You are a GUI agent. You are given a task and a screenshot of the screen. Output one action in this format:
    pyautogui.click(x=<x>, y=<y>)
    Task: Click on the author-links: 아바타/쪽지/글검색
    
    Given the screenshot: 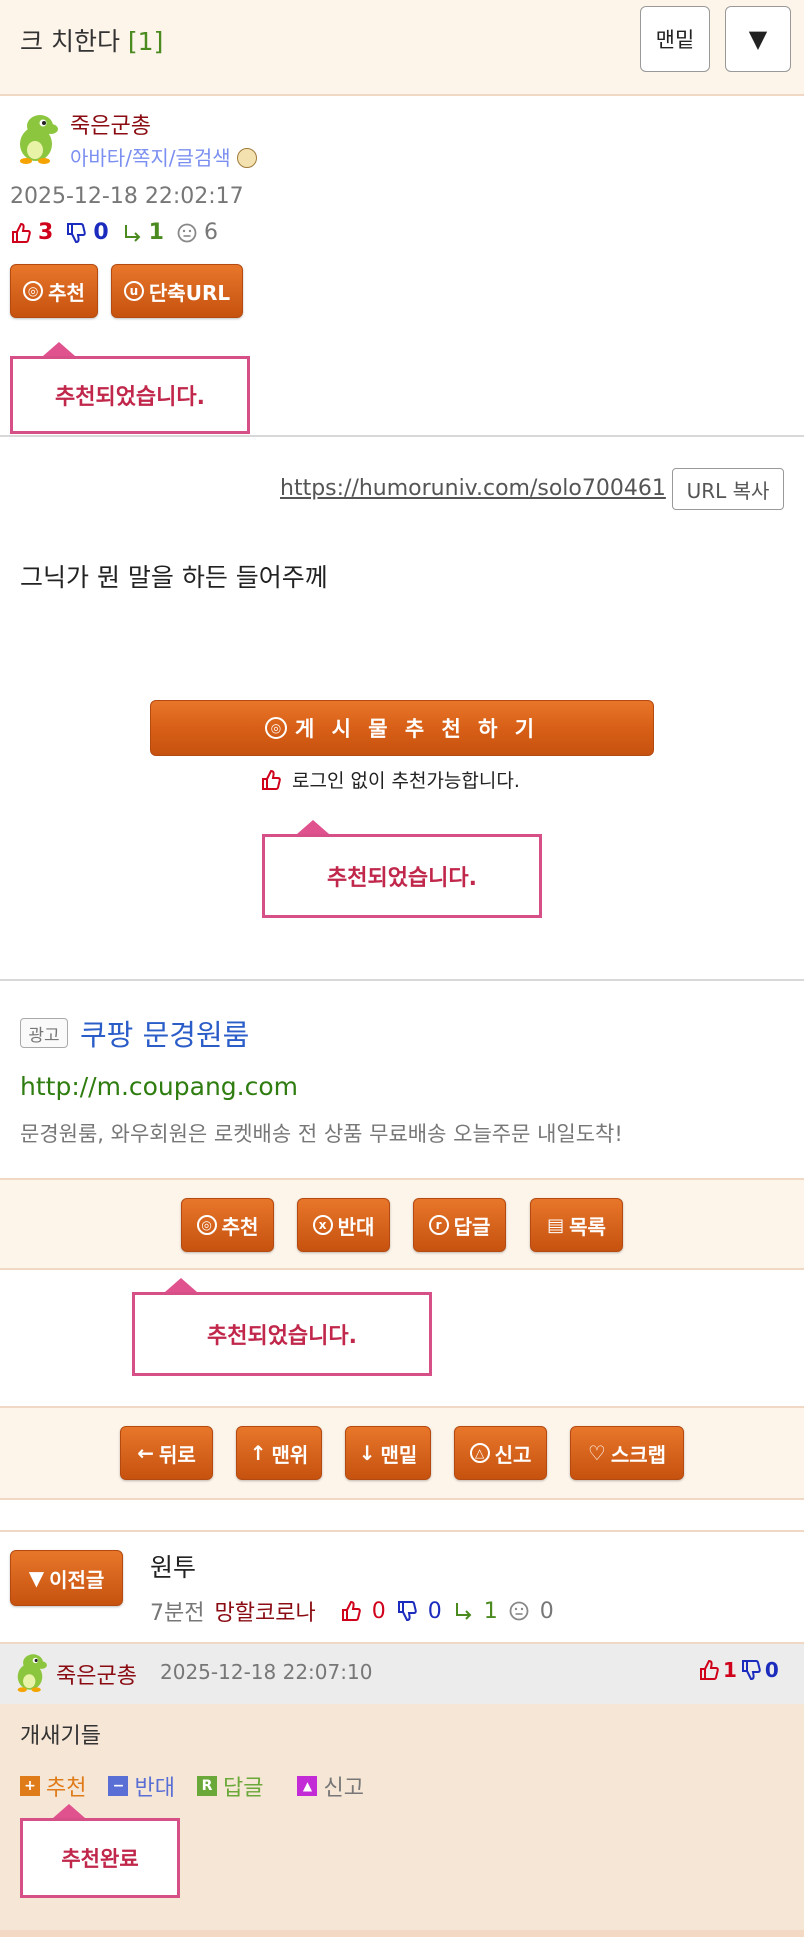 What is the action you would take?
    pyautogui.click(x=163, y=156)
    